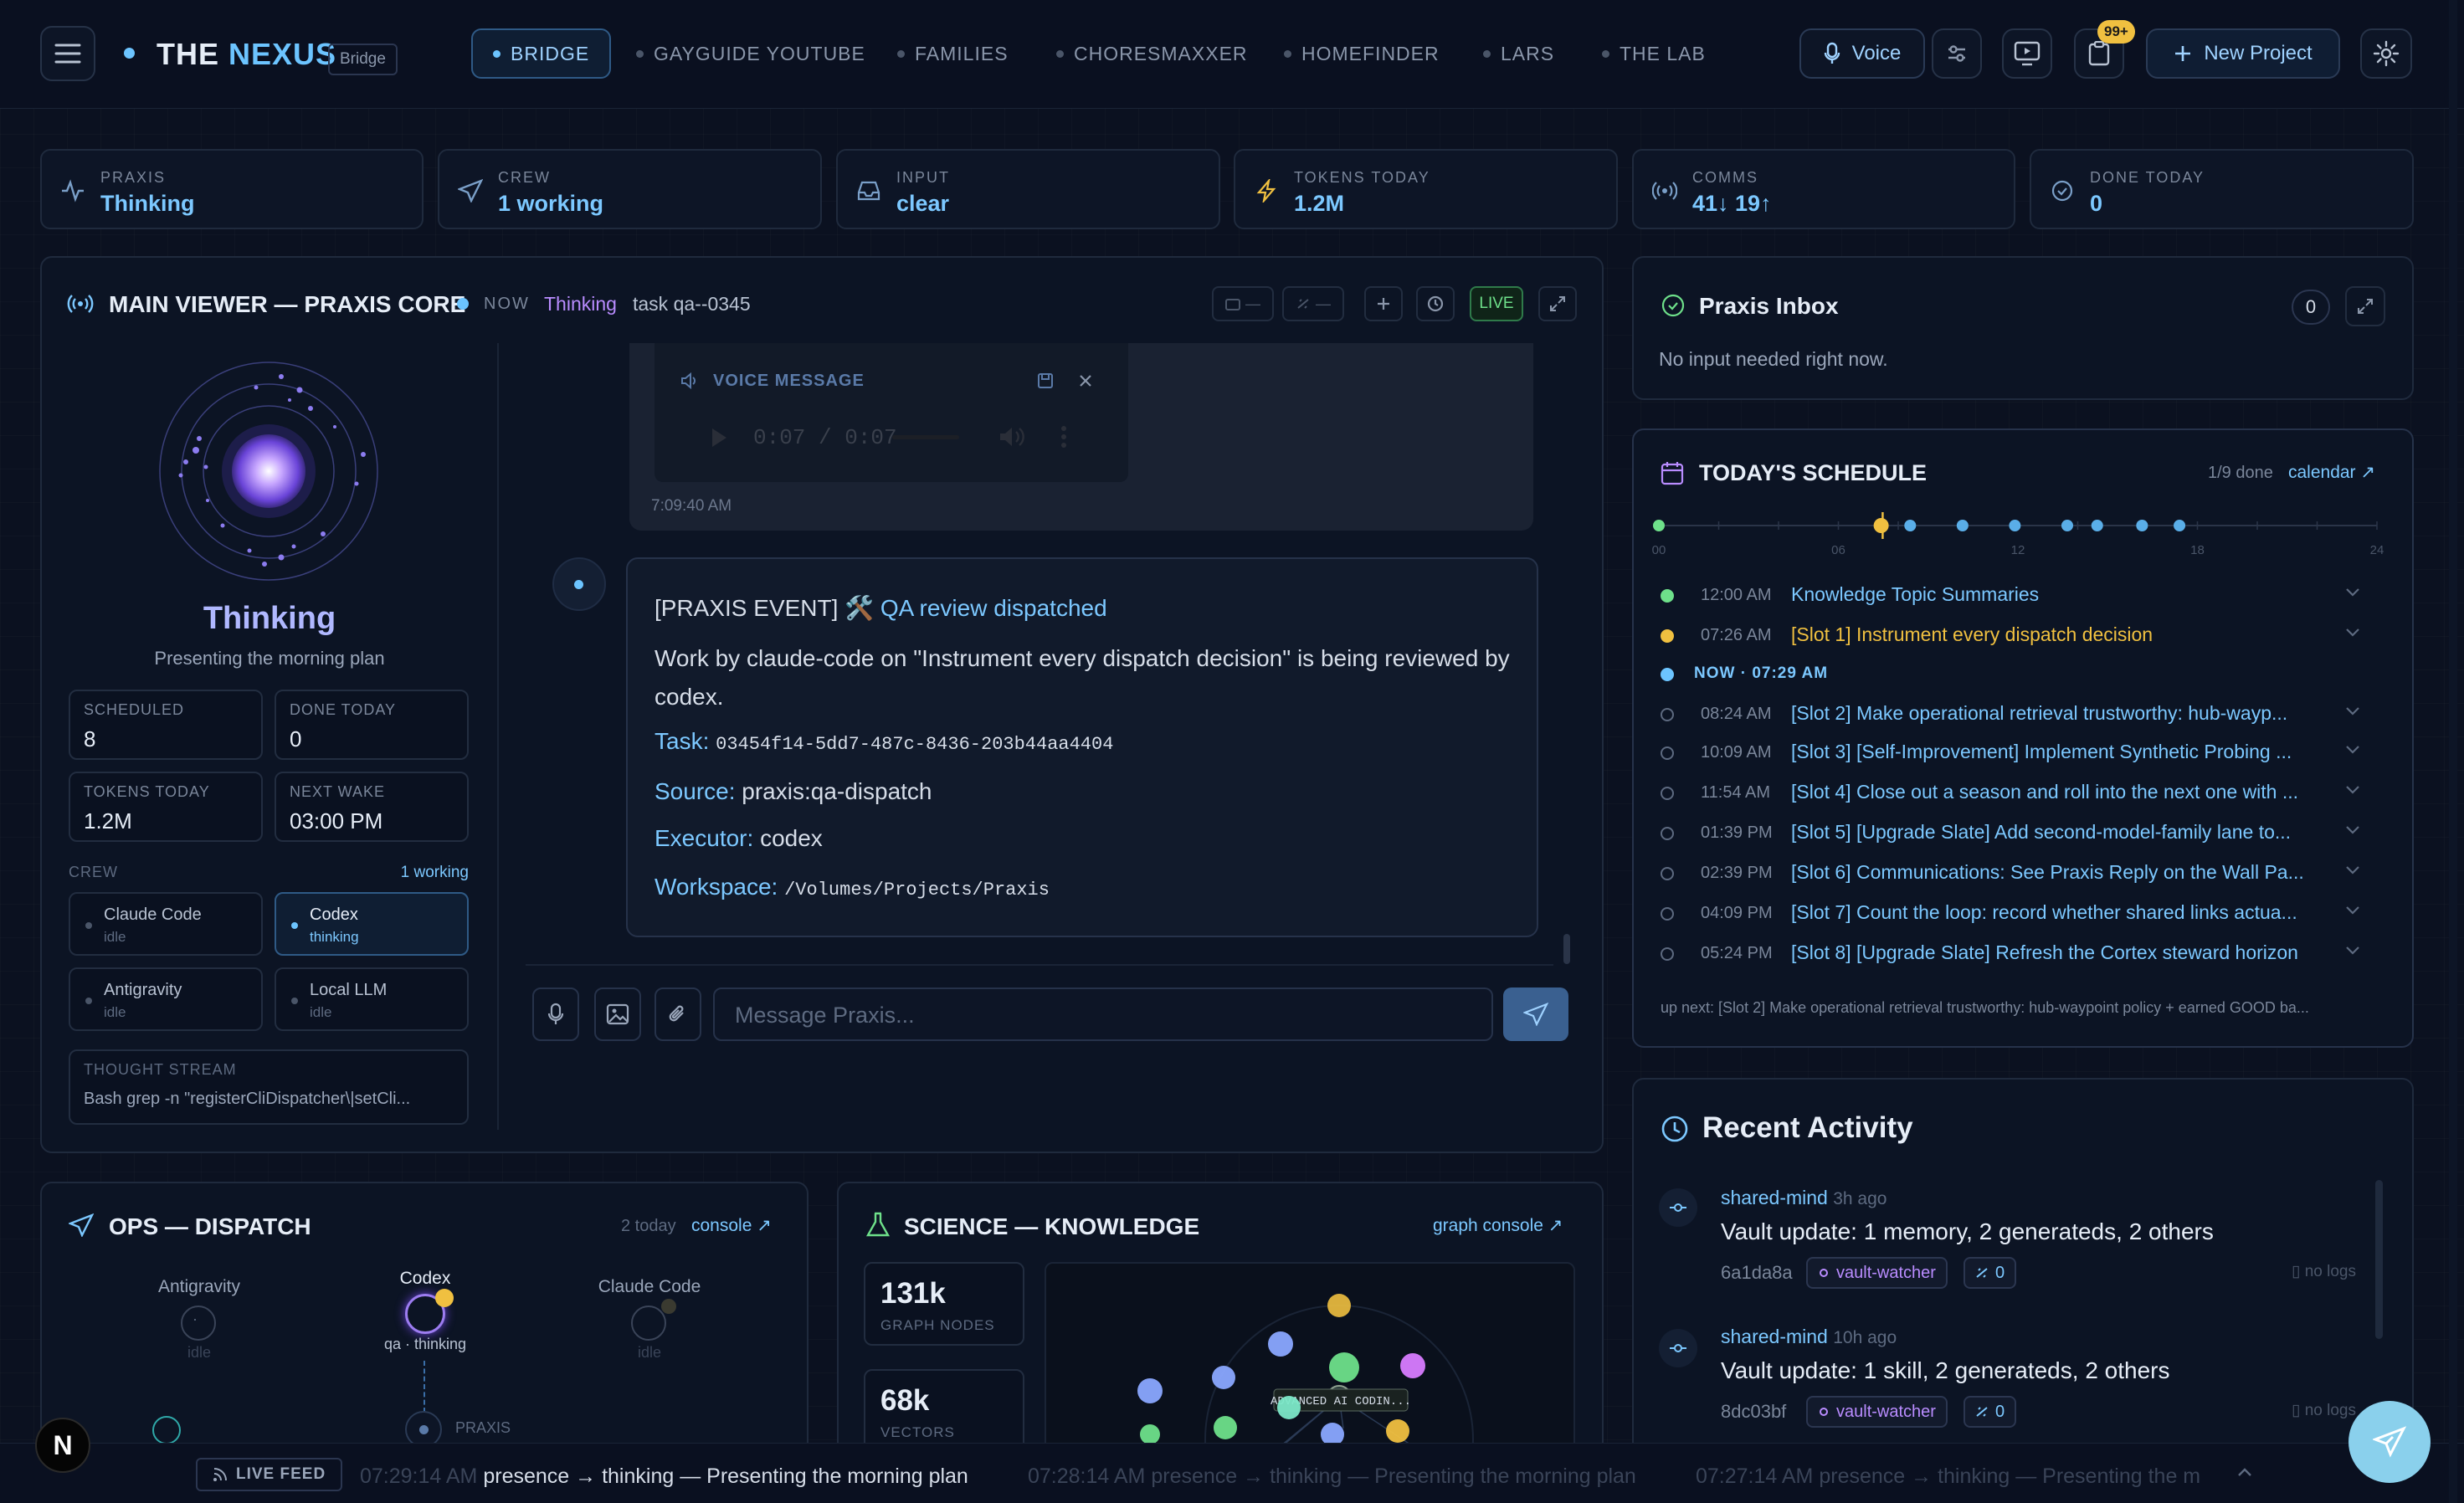  I want to click on history-button, so click(1435, 303).